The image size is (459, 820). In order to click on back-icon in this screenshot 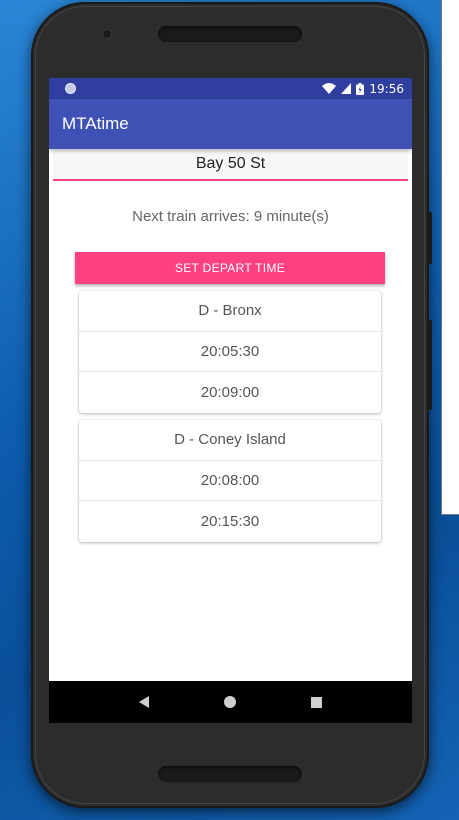, I will do `click(143, 702)`.